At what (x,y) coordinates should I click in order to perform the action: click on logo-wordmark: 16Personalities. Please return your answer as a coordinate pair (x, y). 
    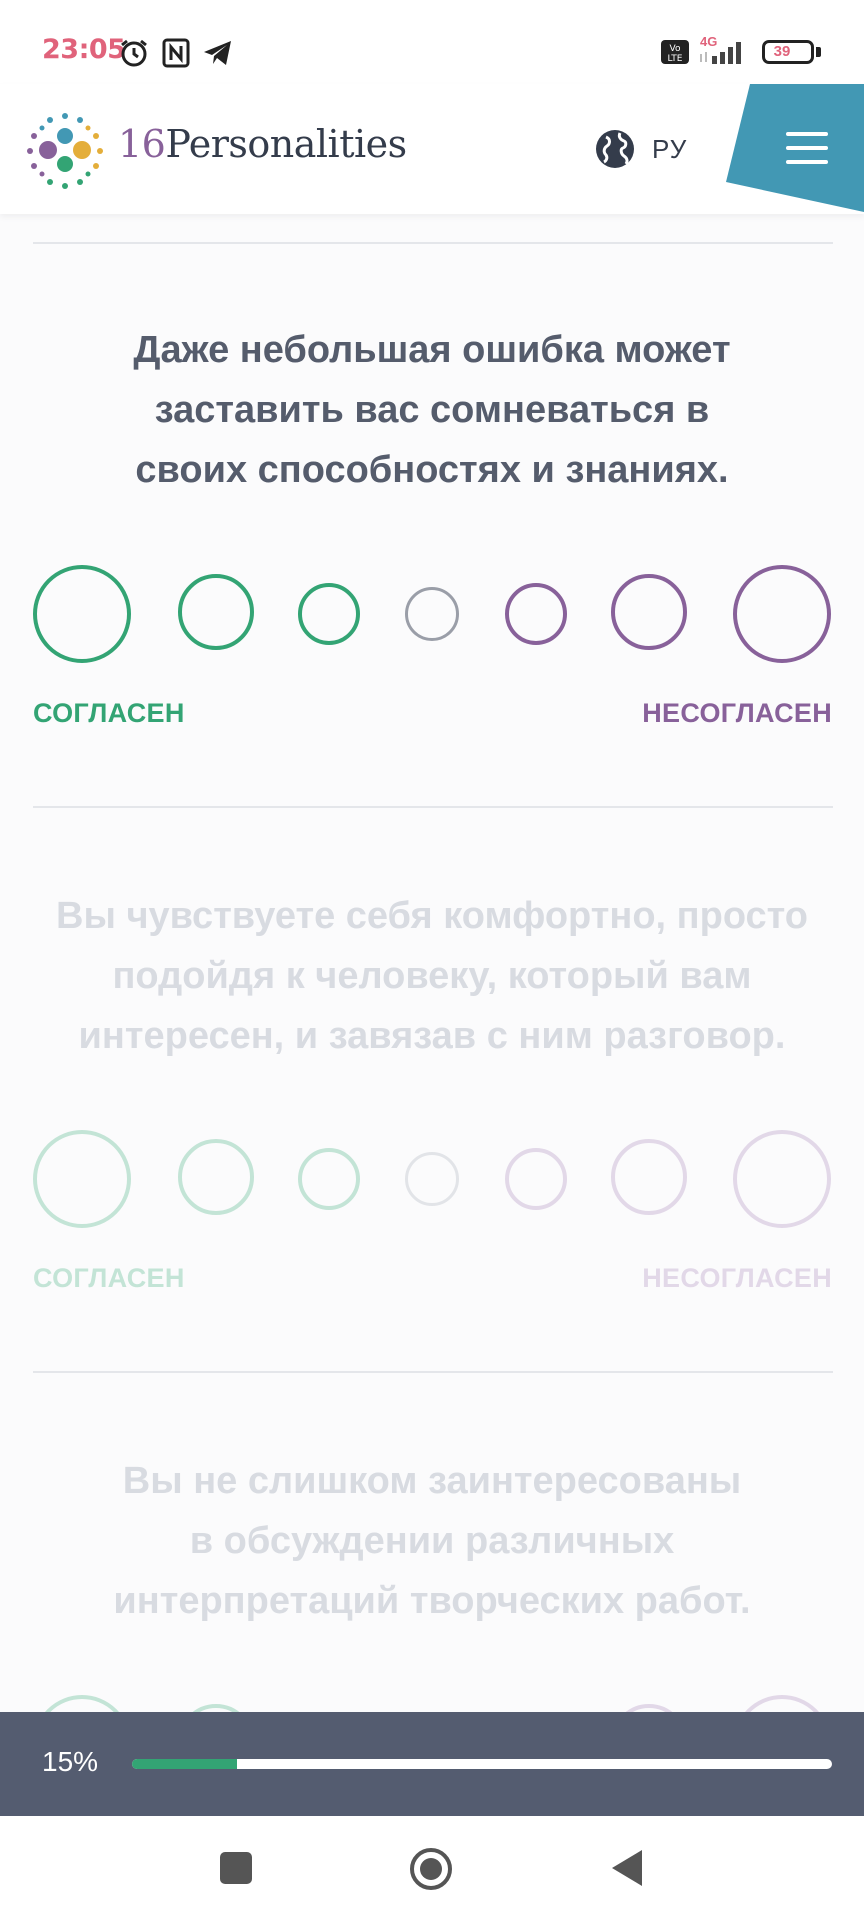
    Looking at the image, I should click on (262, 144).